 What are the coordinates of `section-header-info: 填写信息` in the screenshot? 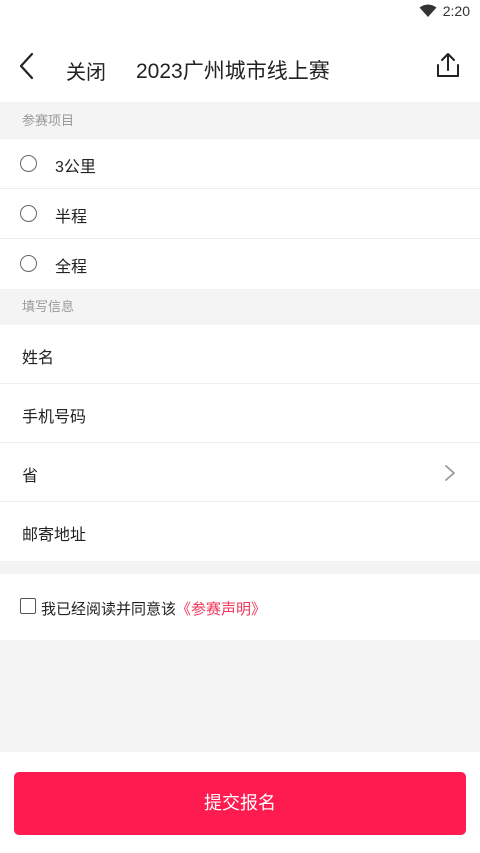 It's located at (240, 307).